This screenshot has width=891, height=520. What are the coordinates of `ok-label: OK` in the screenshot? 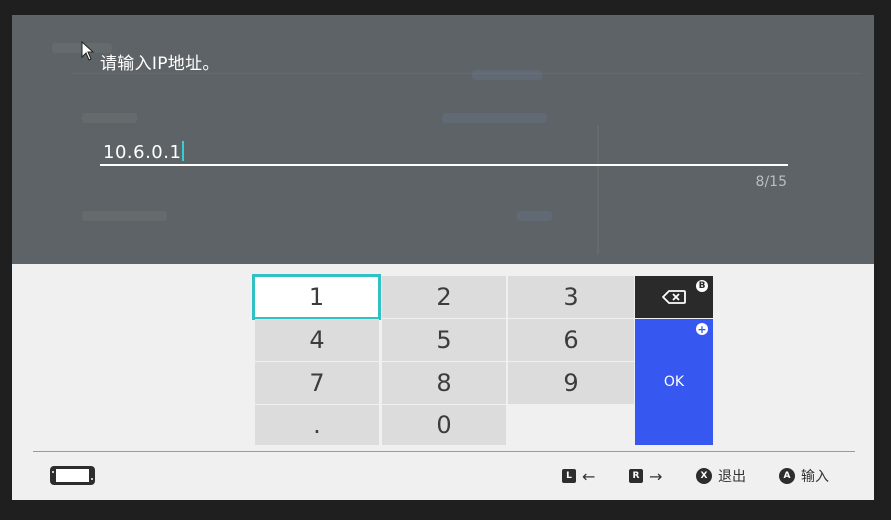 It's located at (674, 382).